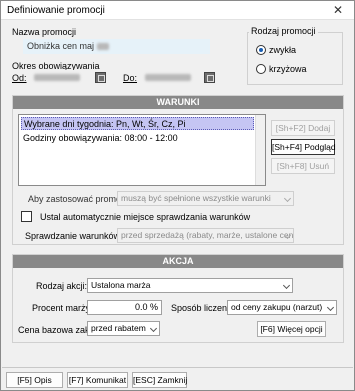 Image resolution: width=355 pixels, height=391 pixels. Describe the element at coordinates (19, 78) in the screenshot. I see `date-from-label: Od:` at that location.